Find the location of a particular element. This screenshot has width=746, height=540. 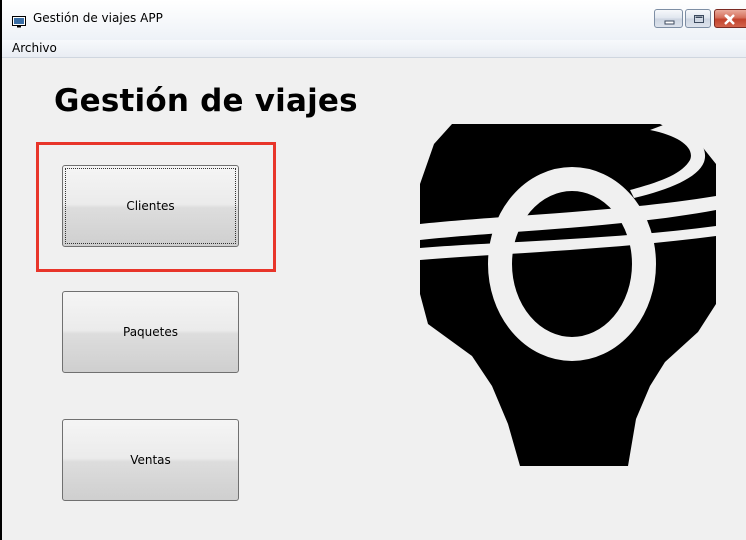

ventas-button: Ventas is located at coordinates (150, 460).